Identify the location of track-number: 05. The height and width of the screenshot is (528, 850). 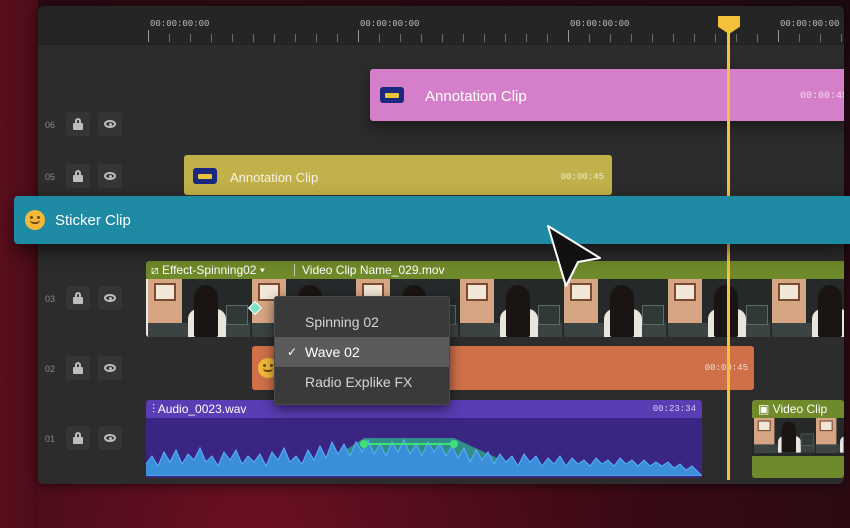
(50, 177).